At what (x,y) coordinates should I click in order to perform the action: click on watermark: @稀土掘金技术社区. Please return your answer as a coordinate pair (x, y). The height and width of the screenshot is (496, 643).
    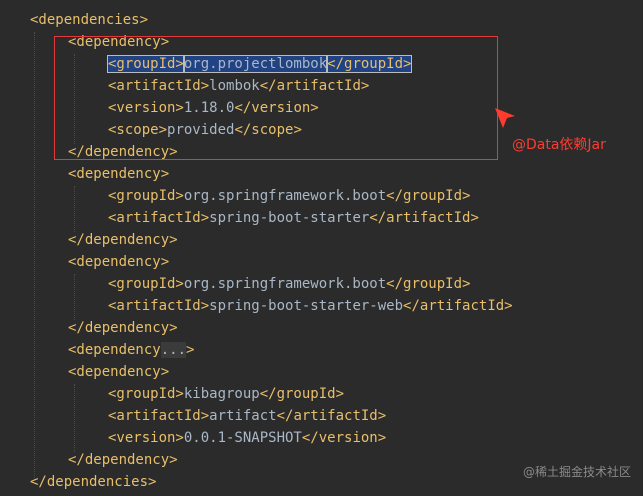
    Looking at the image, I should click on (576, 472).